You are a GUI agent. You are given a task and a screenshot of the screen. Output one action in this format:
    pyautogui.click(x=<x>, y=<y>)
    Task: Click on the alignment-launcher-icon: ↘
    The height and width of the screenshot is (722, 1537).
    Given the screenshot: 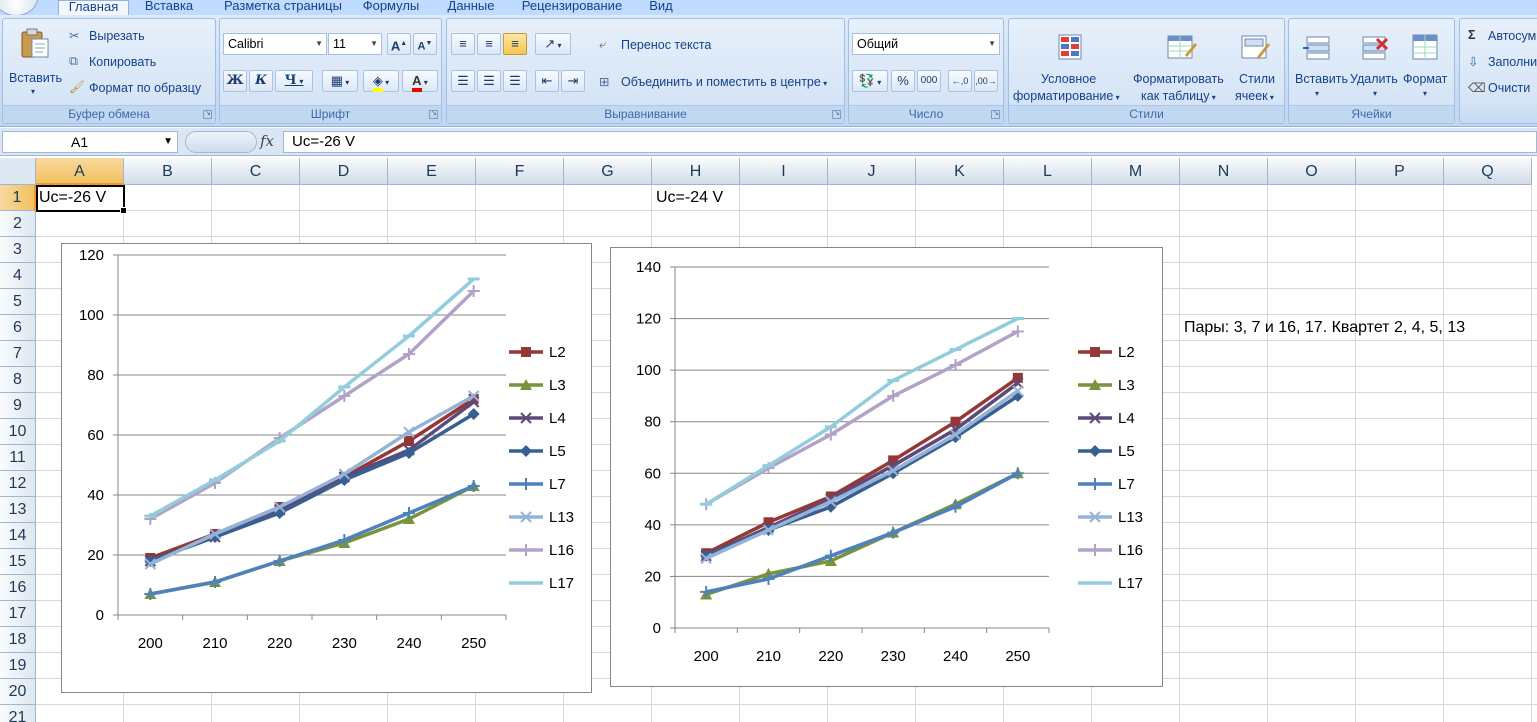 What is the action you would take?
    pyautogui.click(x=836, y=114)
    